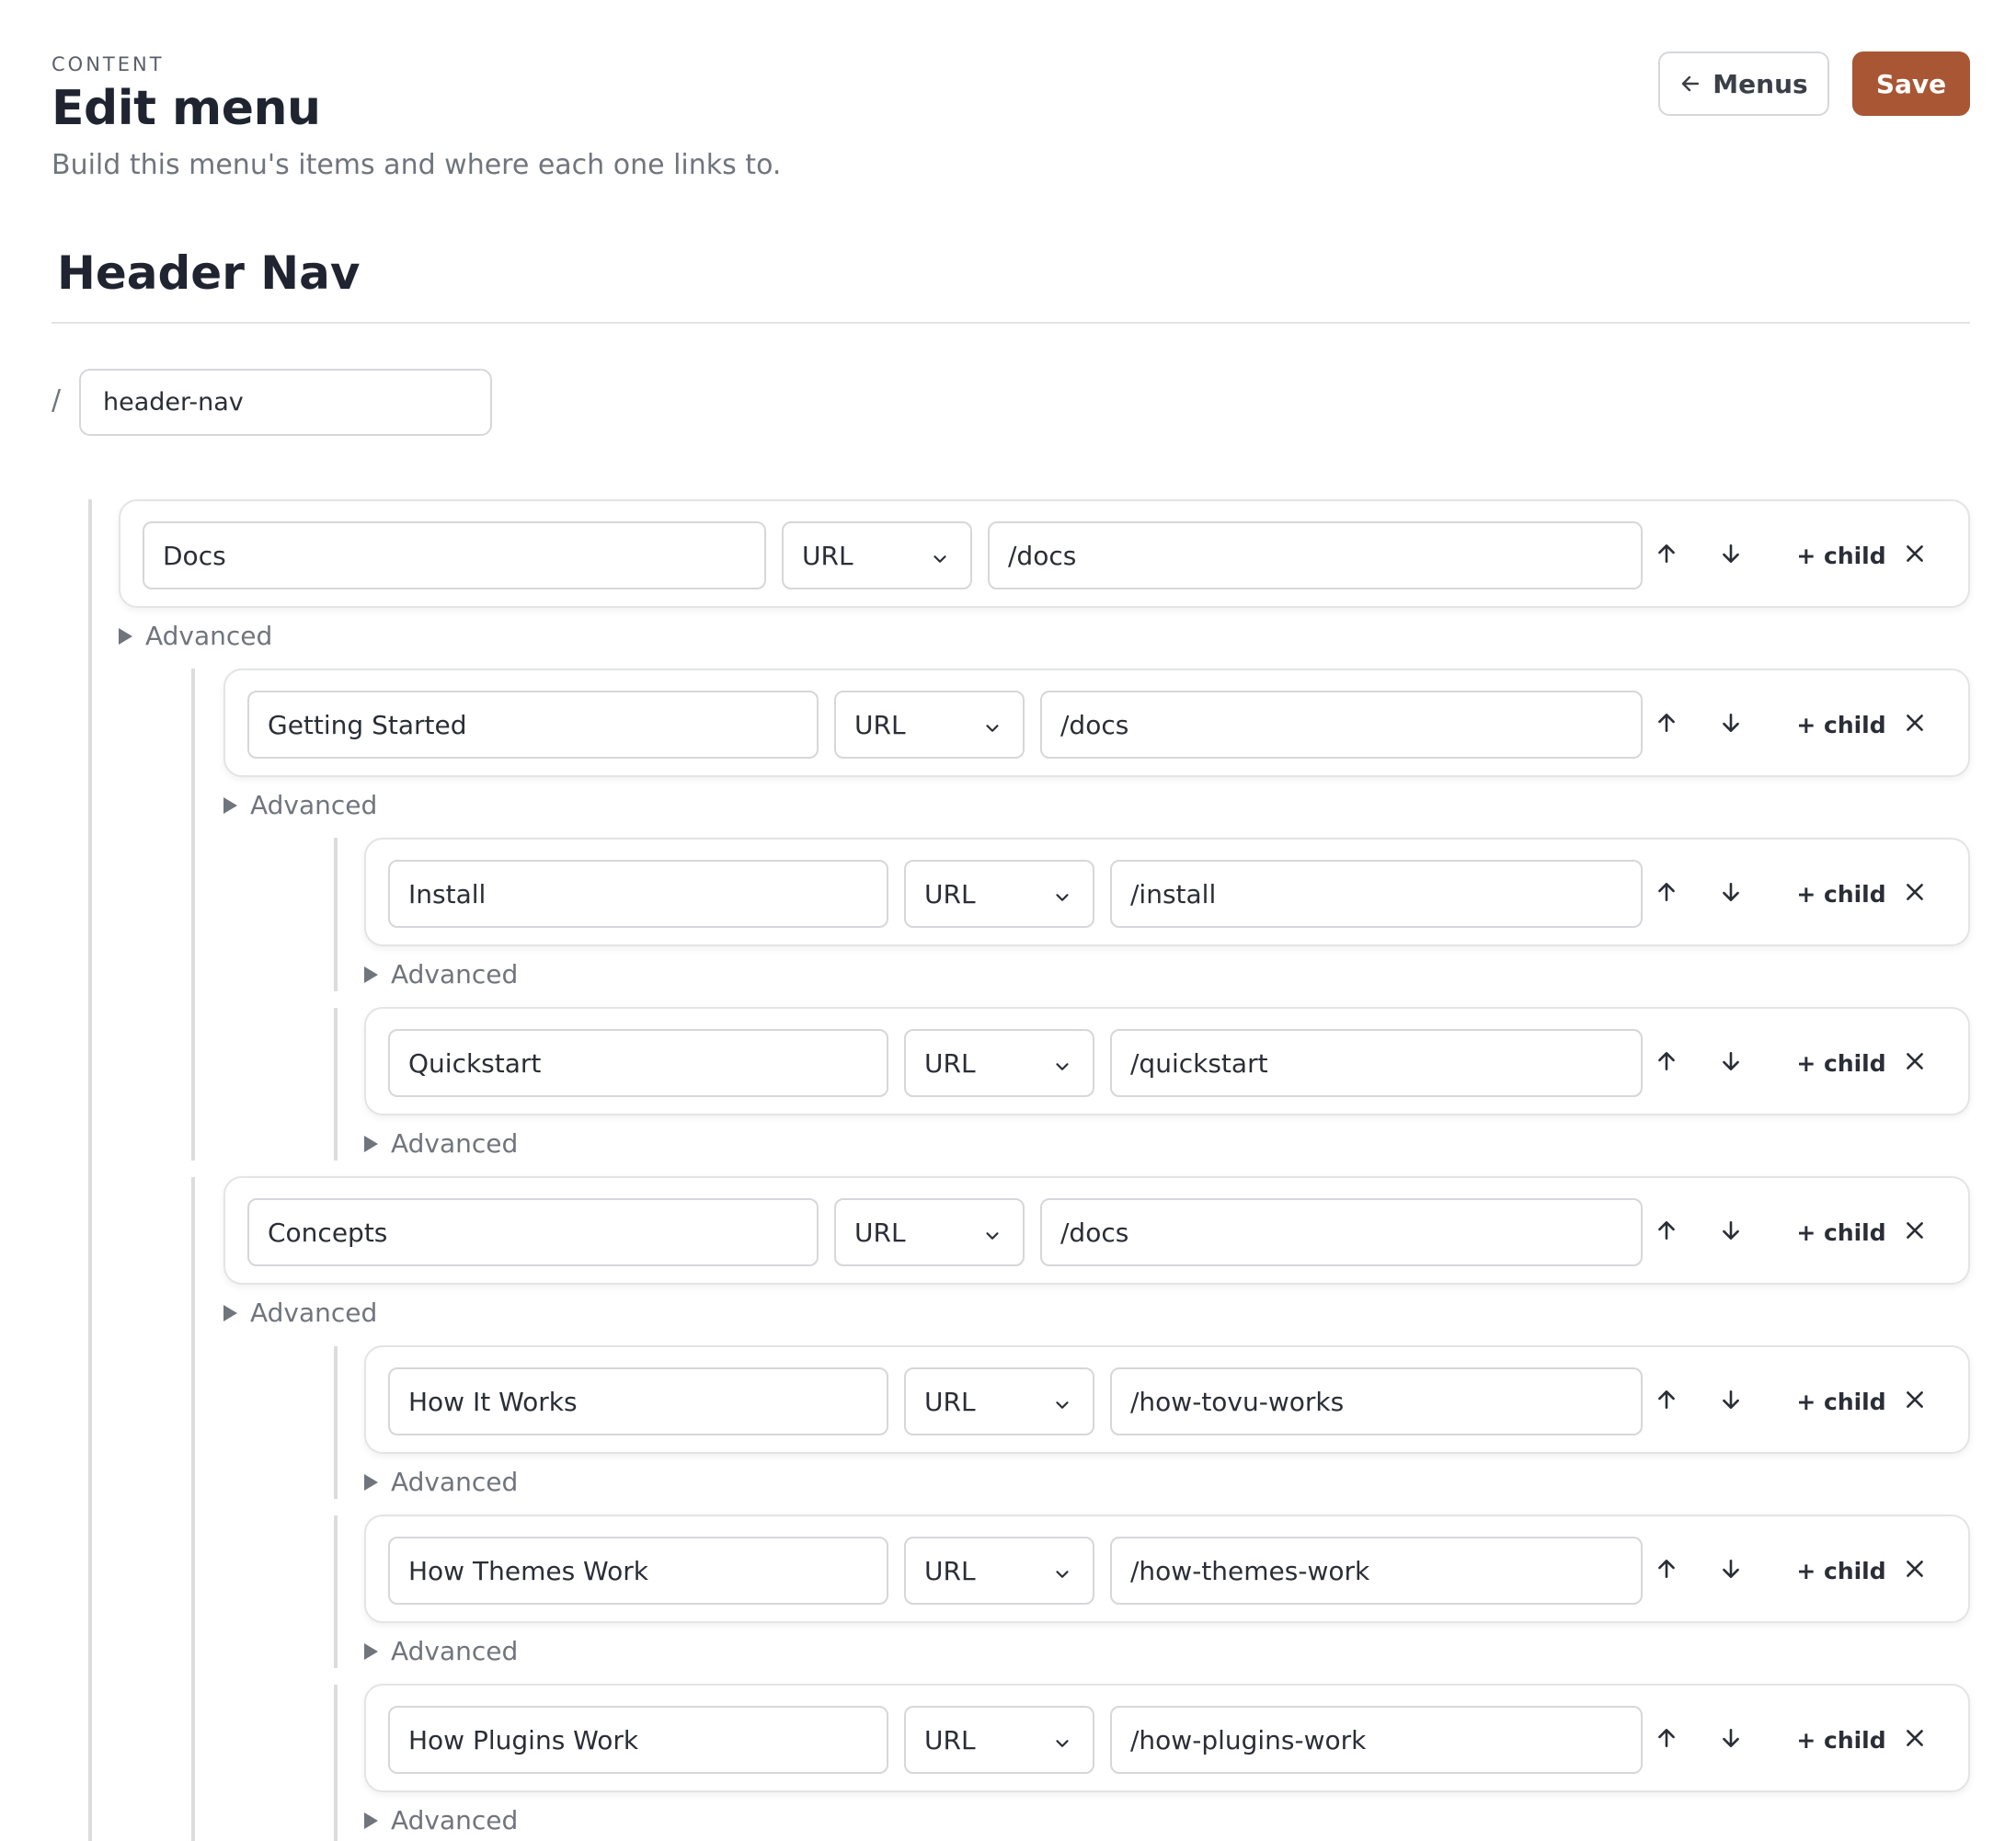 Image resolution: width=2016 pixels, height=1841 pixels. I want to click on item-label-input: How Plugins Work, so click(638, 1740).